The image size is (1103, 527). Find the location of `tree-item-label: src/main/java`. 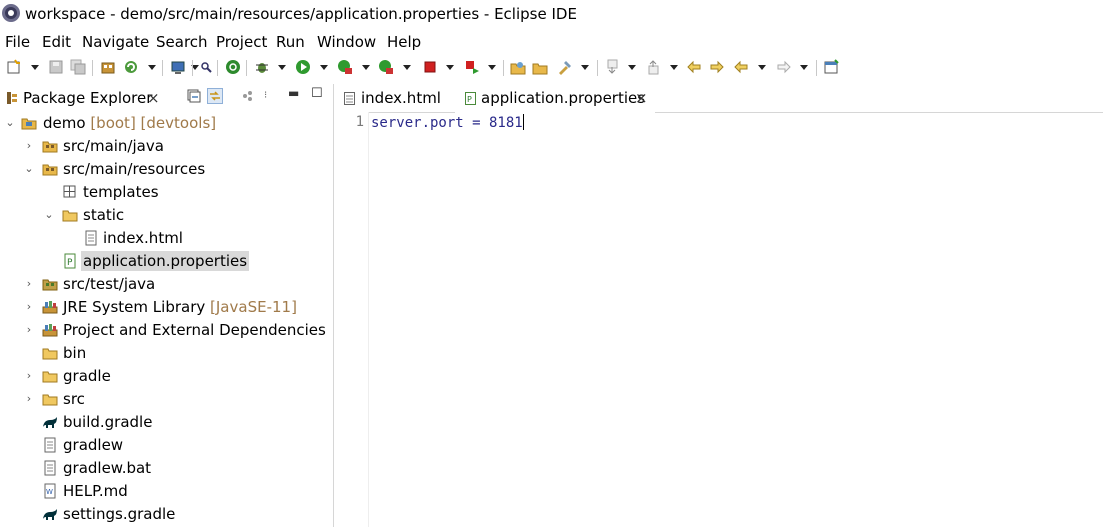

tree-item-label: src/main/java is located at coordinates (113, 146).